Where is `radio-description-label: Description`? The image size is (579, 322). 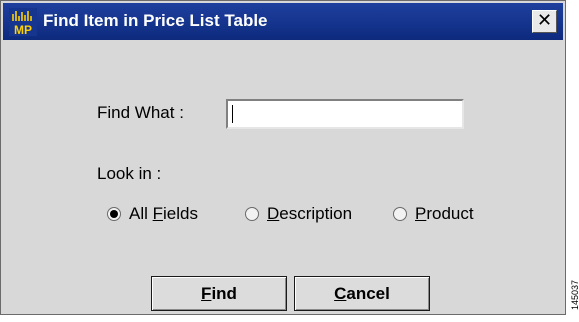 radio-description-label: Description is located at coordinates (310, 213).